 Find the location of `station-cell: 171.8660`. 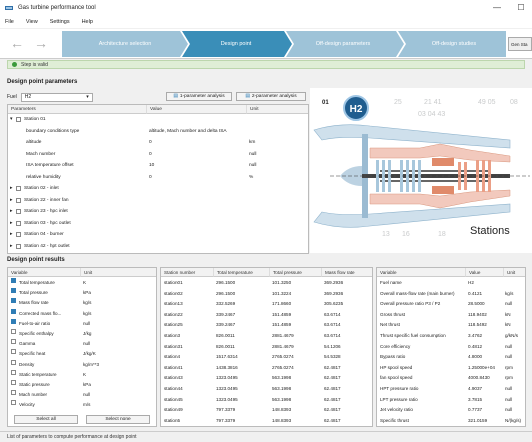

station-cell: 171.8660 is located at coordinates (282, 304).